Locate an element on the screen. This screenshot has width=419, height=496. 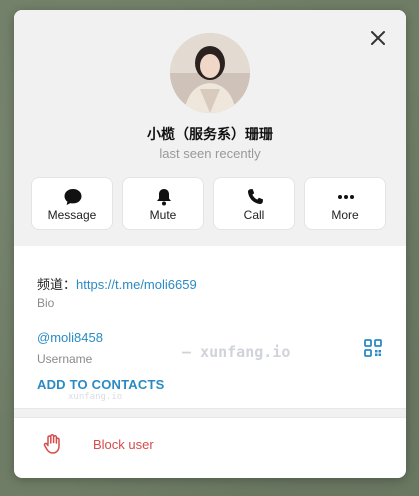
username-value: @moli8458 is located at coordinates (70, 337).